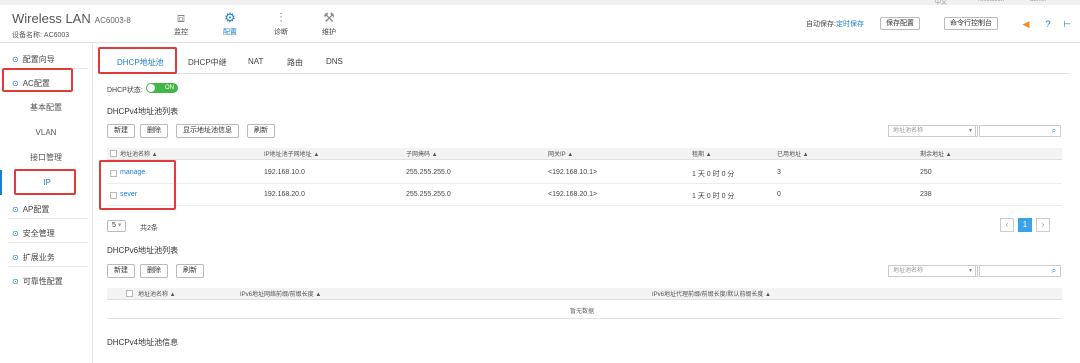 Image resolution: width=1080 pixels, height=363 pixels. Describe the element at coordinates (971, 23) in the screenshot. I see `console-button: 命令行控制台` at that location.